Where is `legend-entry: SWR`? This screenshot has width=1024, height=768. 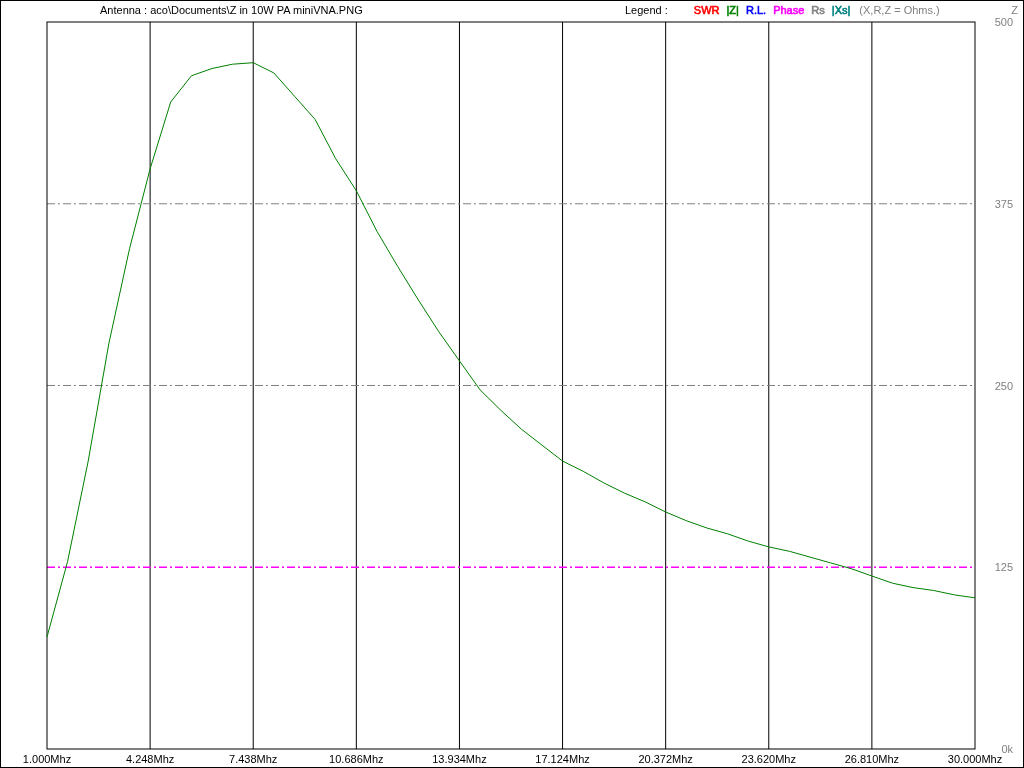
legend-entry: SWR is located at coordinates (706, 10).